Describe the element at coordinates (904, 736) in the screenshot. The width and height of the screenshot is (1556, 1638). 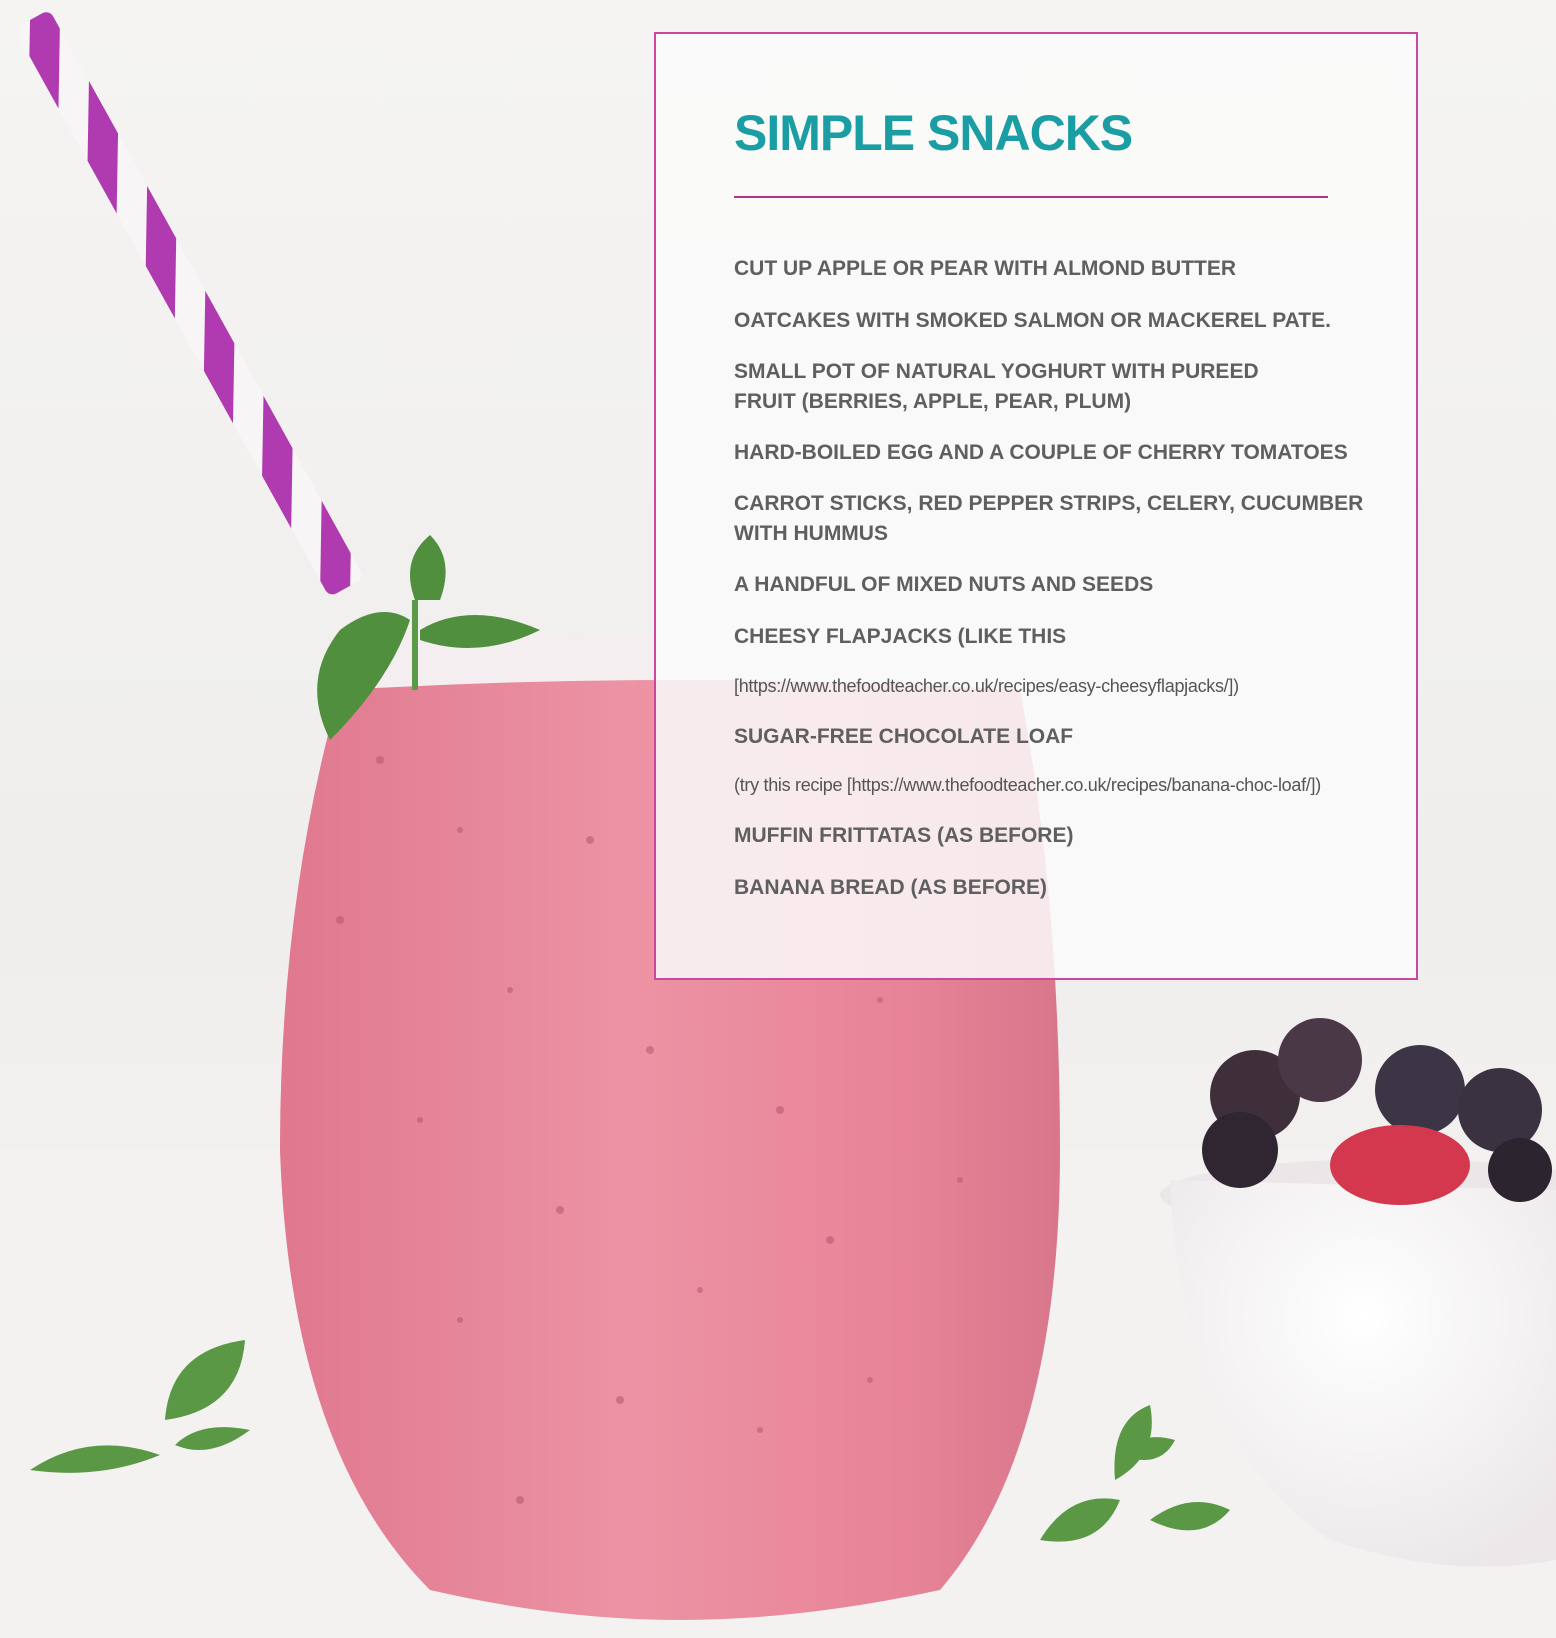
I see `snack-item: SUGAR-FREE CHOCOLATE LOAF` at that location.